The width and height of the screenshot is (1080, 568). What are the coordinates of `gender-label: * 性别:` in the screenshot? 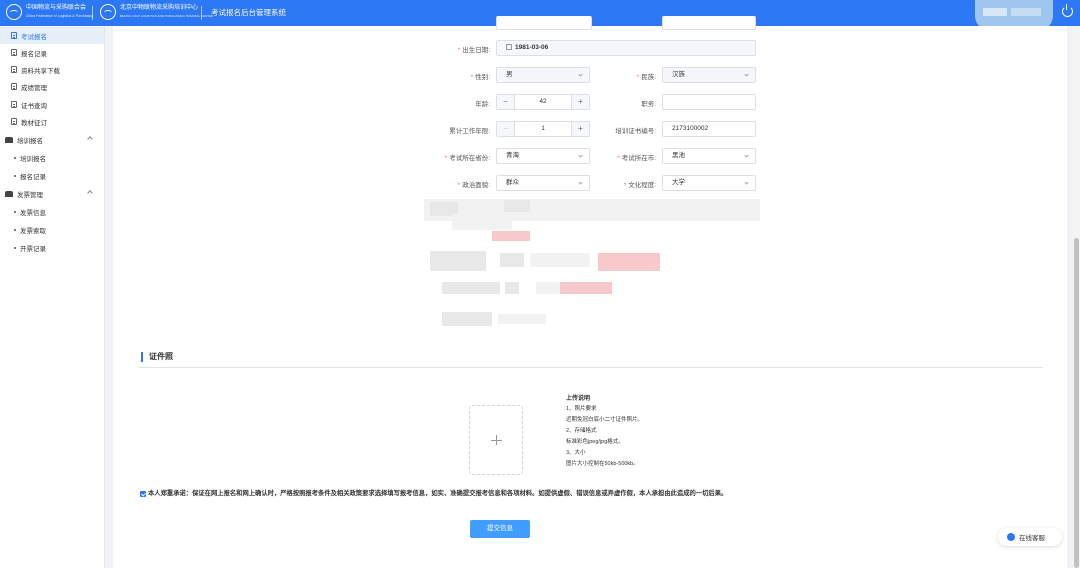 It's located at (480, 77).